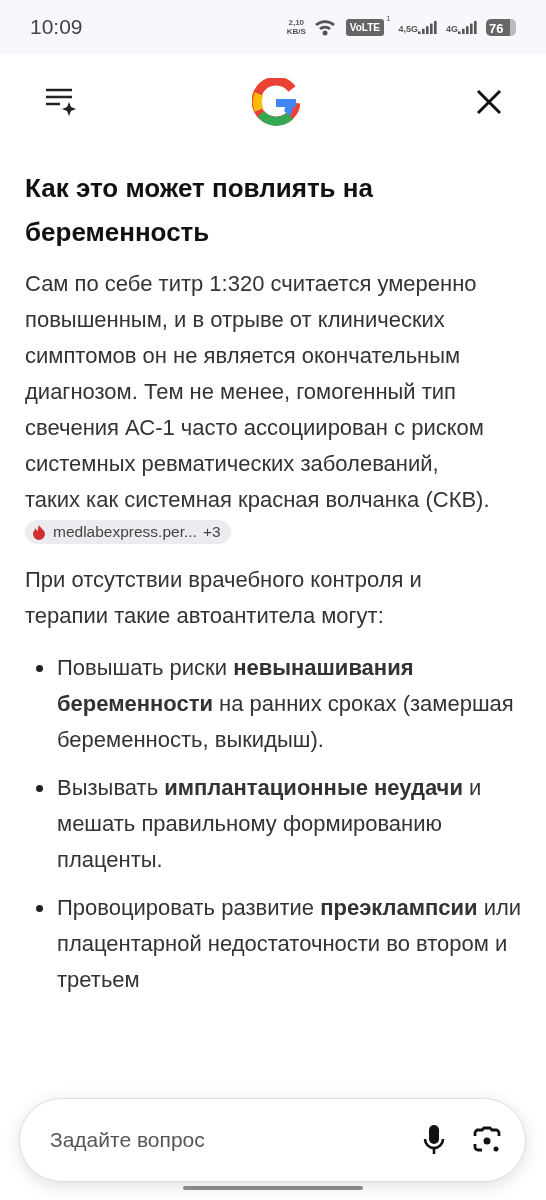 The height and width of the screenshot is (1200, 546). What do you see at coordinates (270, 824) in the screenshot?
I see `list-item-text: Вызывать имплантационные неудачи и мешать правильному формированию плаценты.` at bounding box center [270, 824].